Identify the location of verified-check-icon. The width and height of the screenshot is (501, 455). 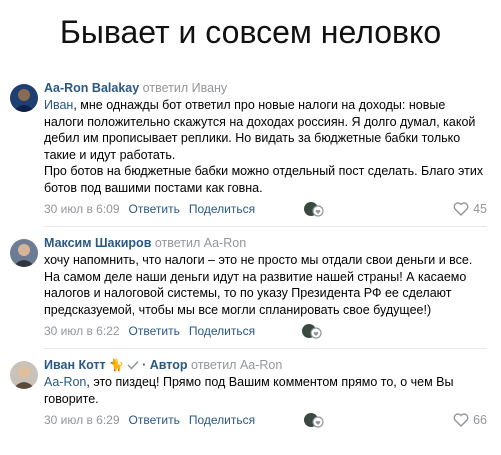
(133, 365).